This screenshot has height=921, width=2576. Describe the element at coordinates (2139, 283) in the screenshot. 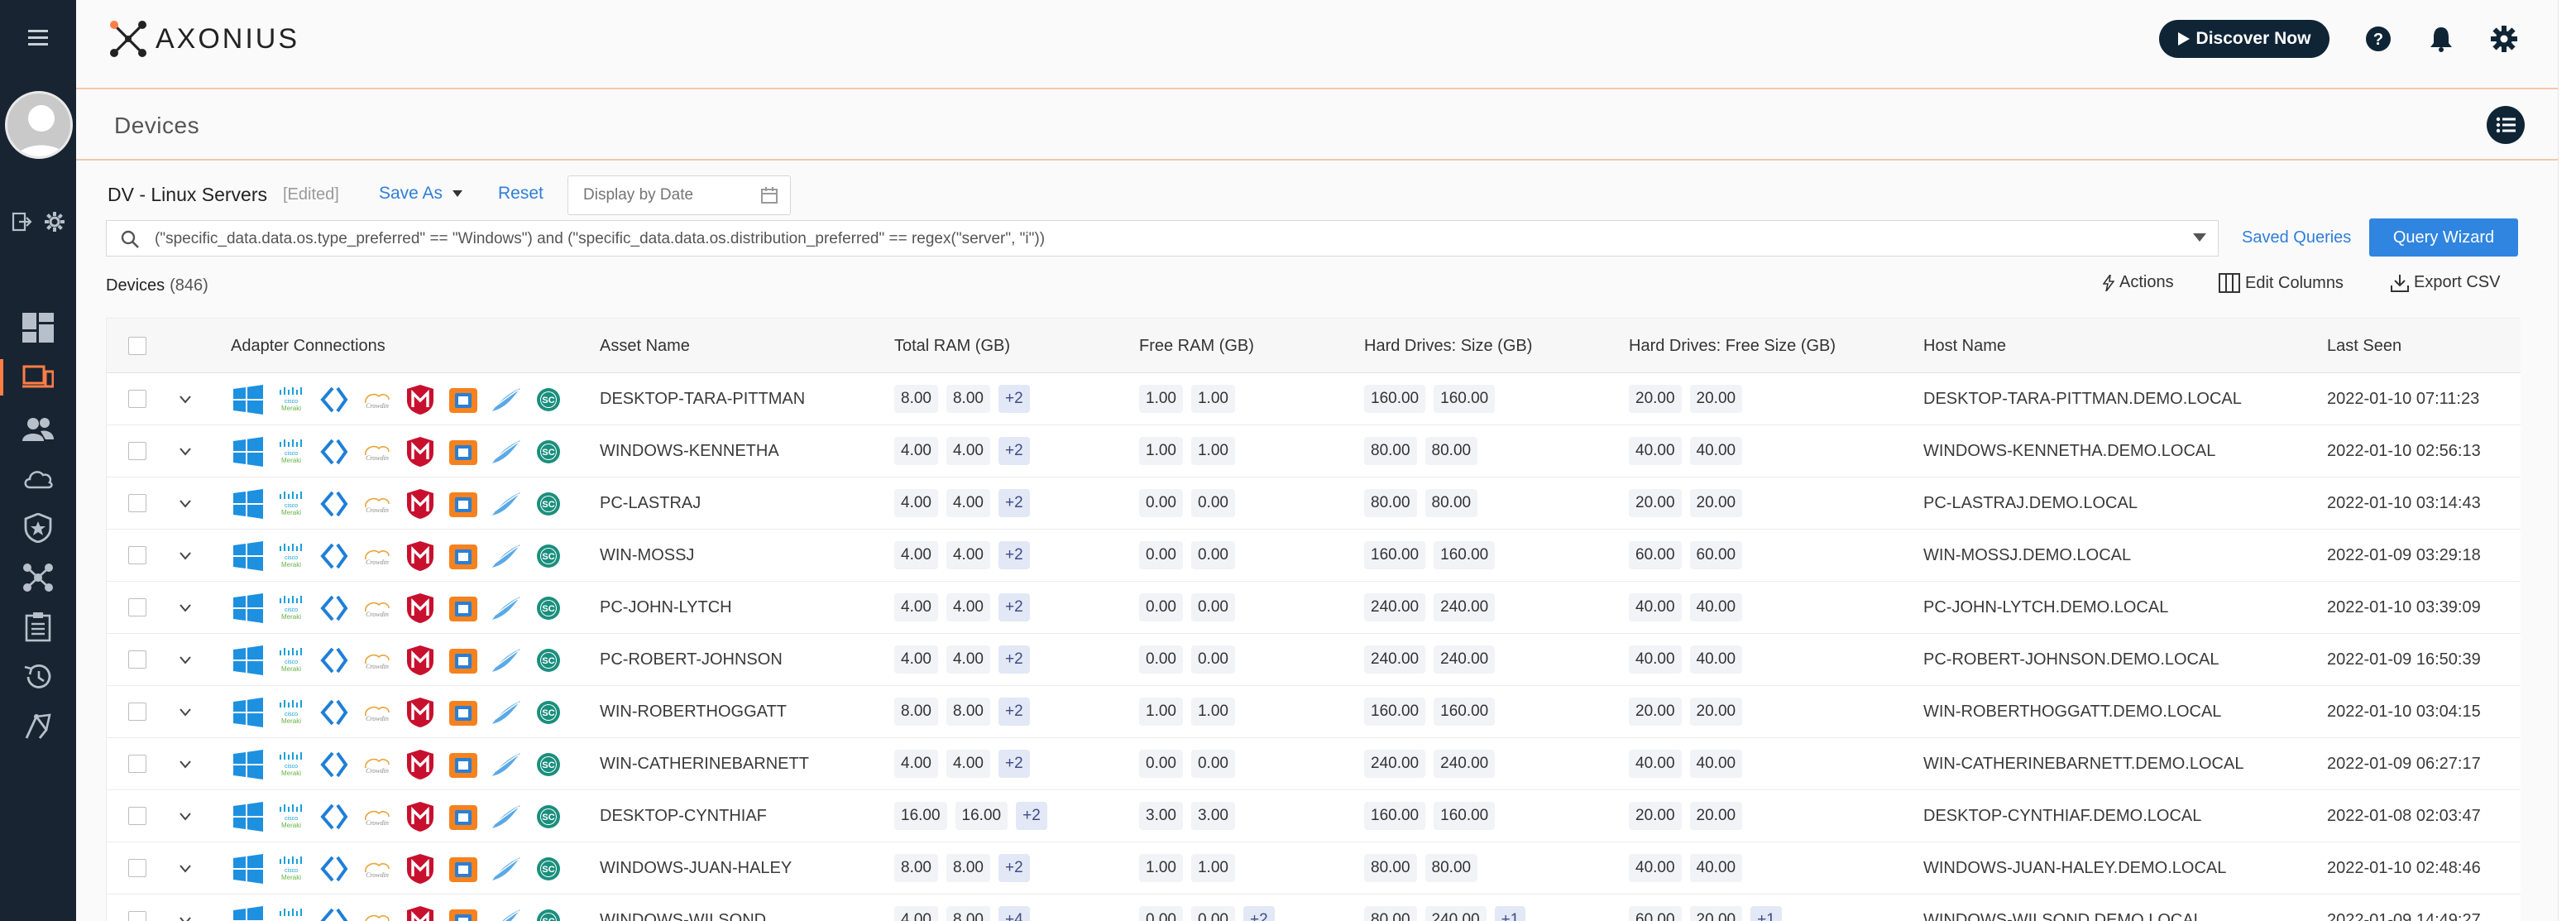

I see `actions-button: Actions` at that location.